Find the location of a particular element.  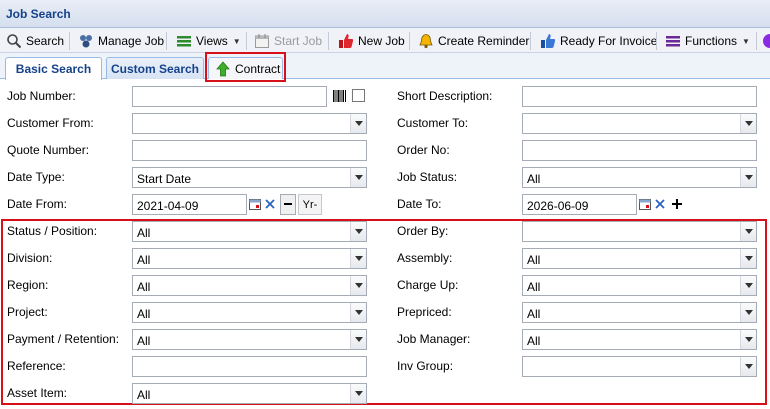

circle-options-icon is located at coordinates (766, 41).